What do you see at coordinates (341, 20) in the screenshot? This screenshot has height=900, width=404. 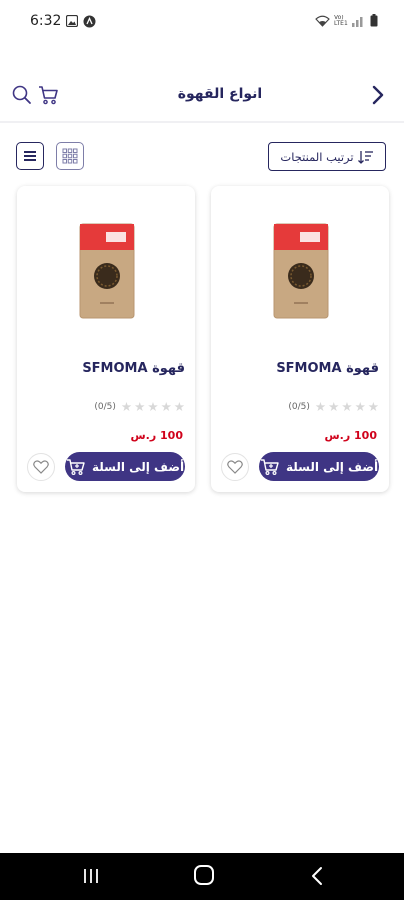 I see `network-label: Vo) LTE1` at bounding box center [341, 20].